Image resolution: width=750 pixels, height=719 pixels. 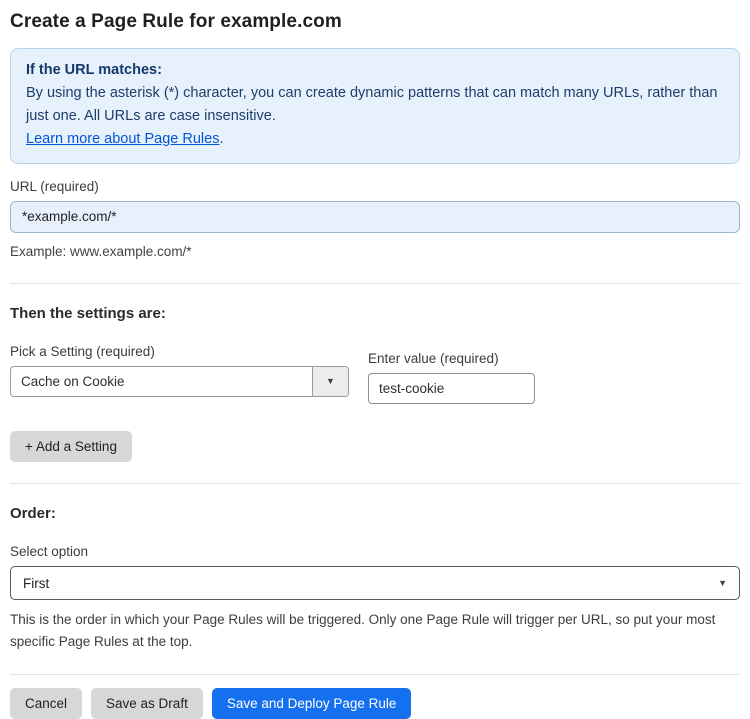 What do you see at coordinates (54, 186) in the screenshot?
I see `url-field-label: URL (required)` at bounding box center [54, 186].